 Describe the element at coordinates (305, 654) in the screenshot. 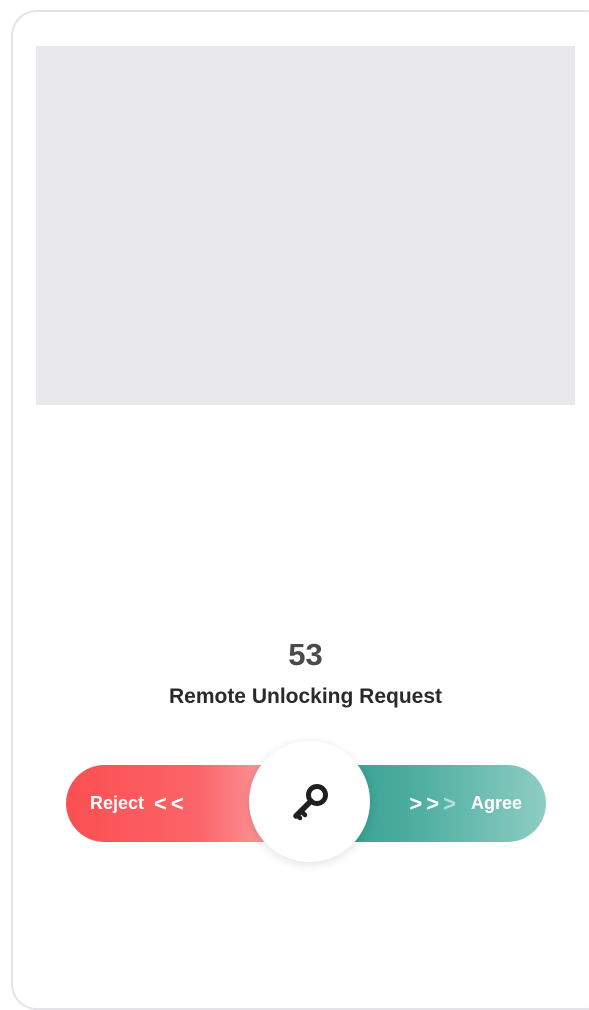

I see `countdown-timer: 53` at that location.